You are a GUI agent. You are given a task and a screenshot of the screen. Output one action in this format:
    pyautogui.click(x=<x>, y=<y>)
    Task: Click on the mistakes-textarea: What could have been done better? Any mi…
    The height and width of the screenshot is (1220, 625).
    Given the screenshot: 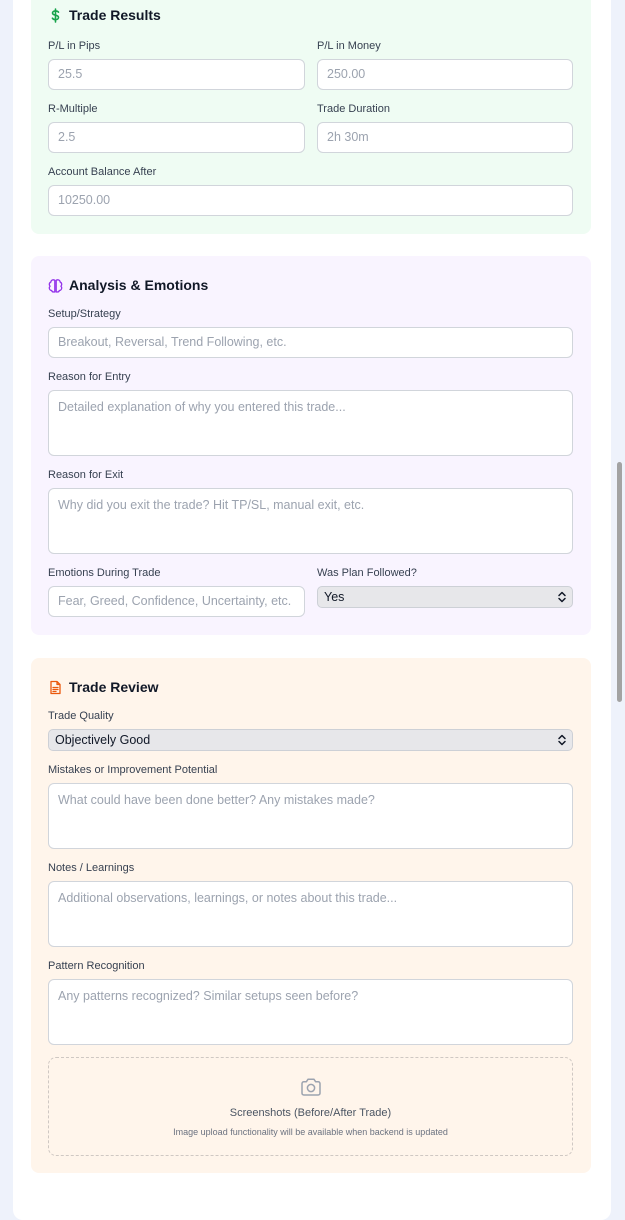 What is the action you would take?
    pyautogui.click(x=310, y=816)
    